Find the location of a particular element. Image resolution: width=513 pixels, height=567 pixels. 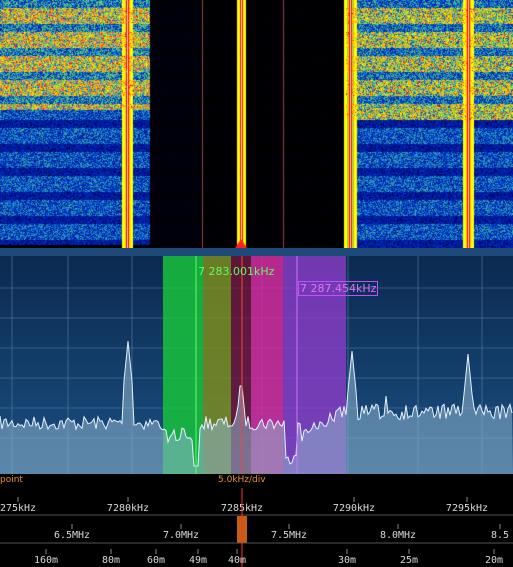

band-label: 49m is located at coordinates (198, 560).